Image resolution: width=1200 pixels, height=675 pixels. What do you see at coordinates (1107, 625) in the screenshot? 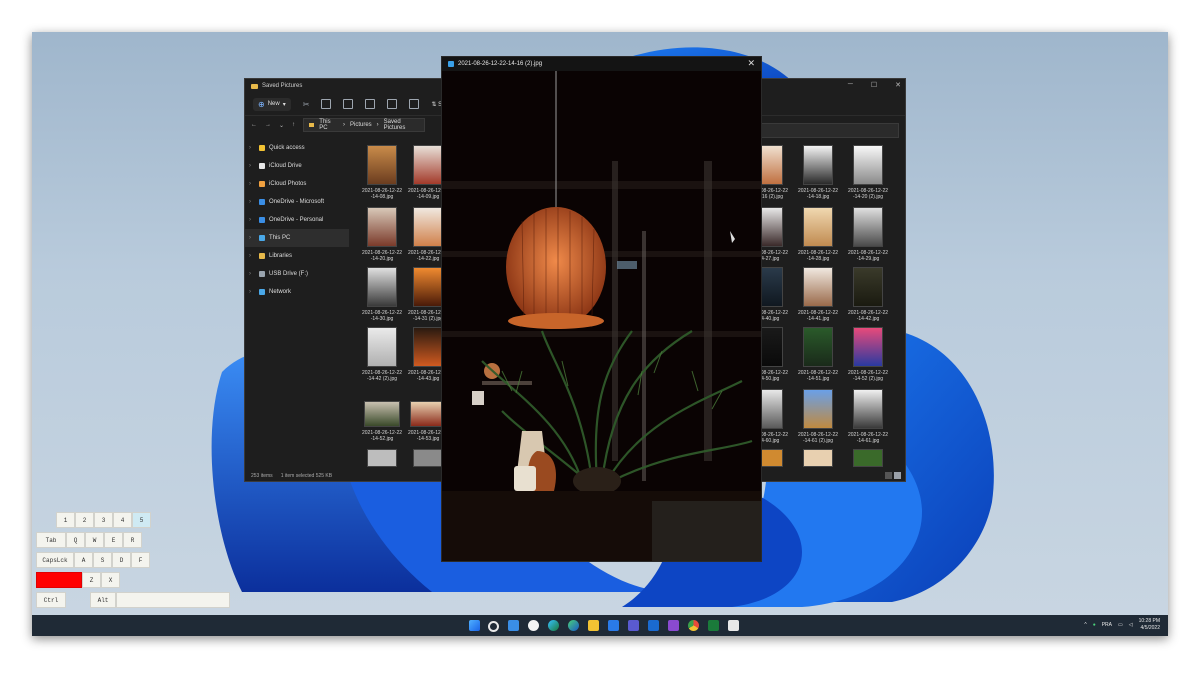
I see `language-indicator: PRA` at bounding box center [1107, 625].